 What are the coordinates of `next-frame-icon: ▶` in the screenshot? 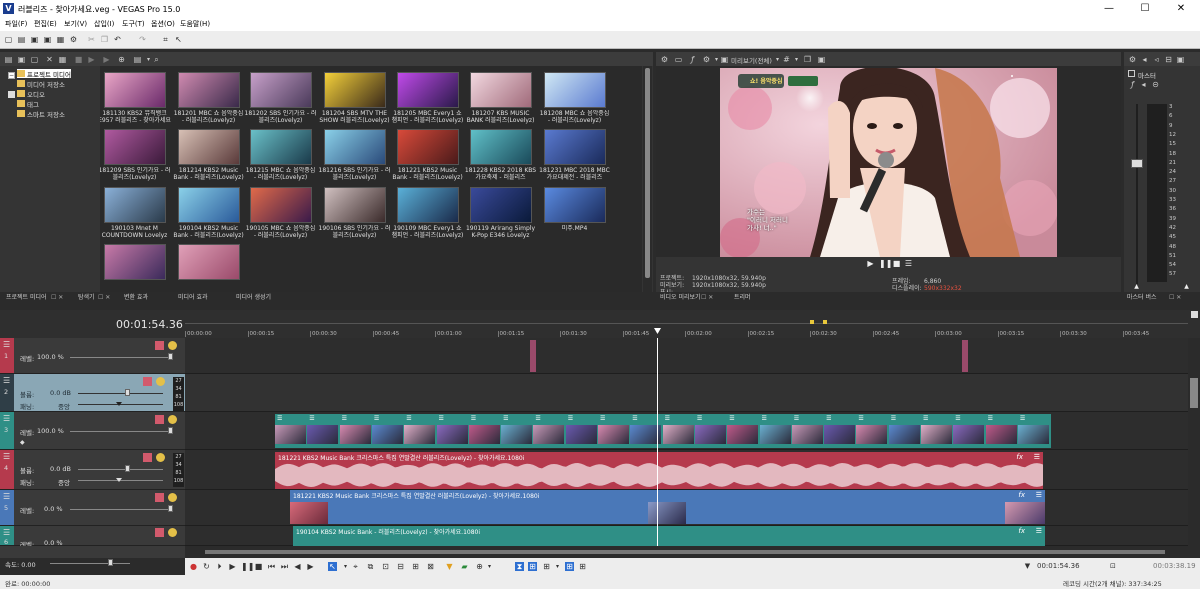 It's located at (310, 566).